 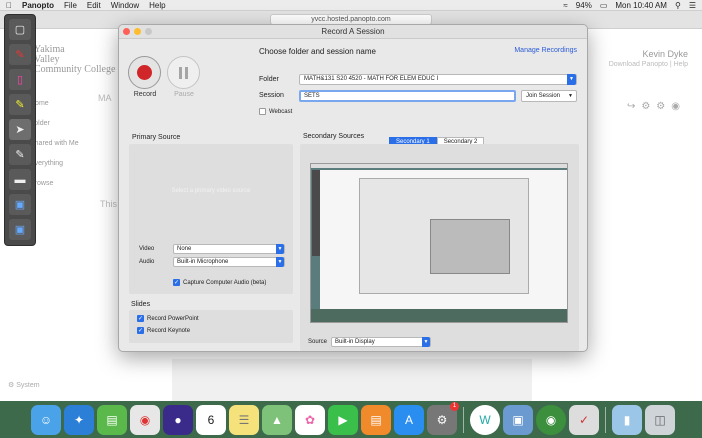 I want to click on appstore-icon: A, so click(x=409, y=419).